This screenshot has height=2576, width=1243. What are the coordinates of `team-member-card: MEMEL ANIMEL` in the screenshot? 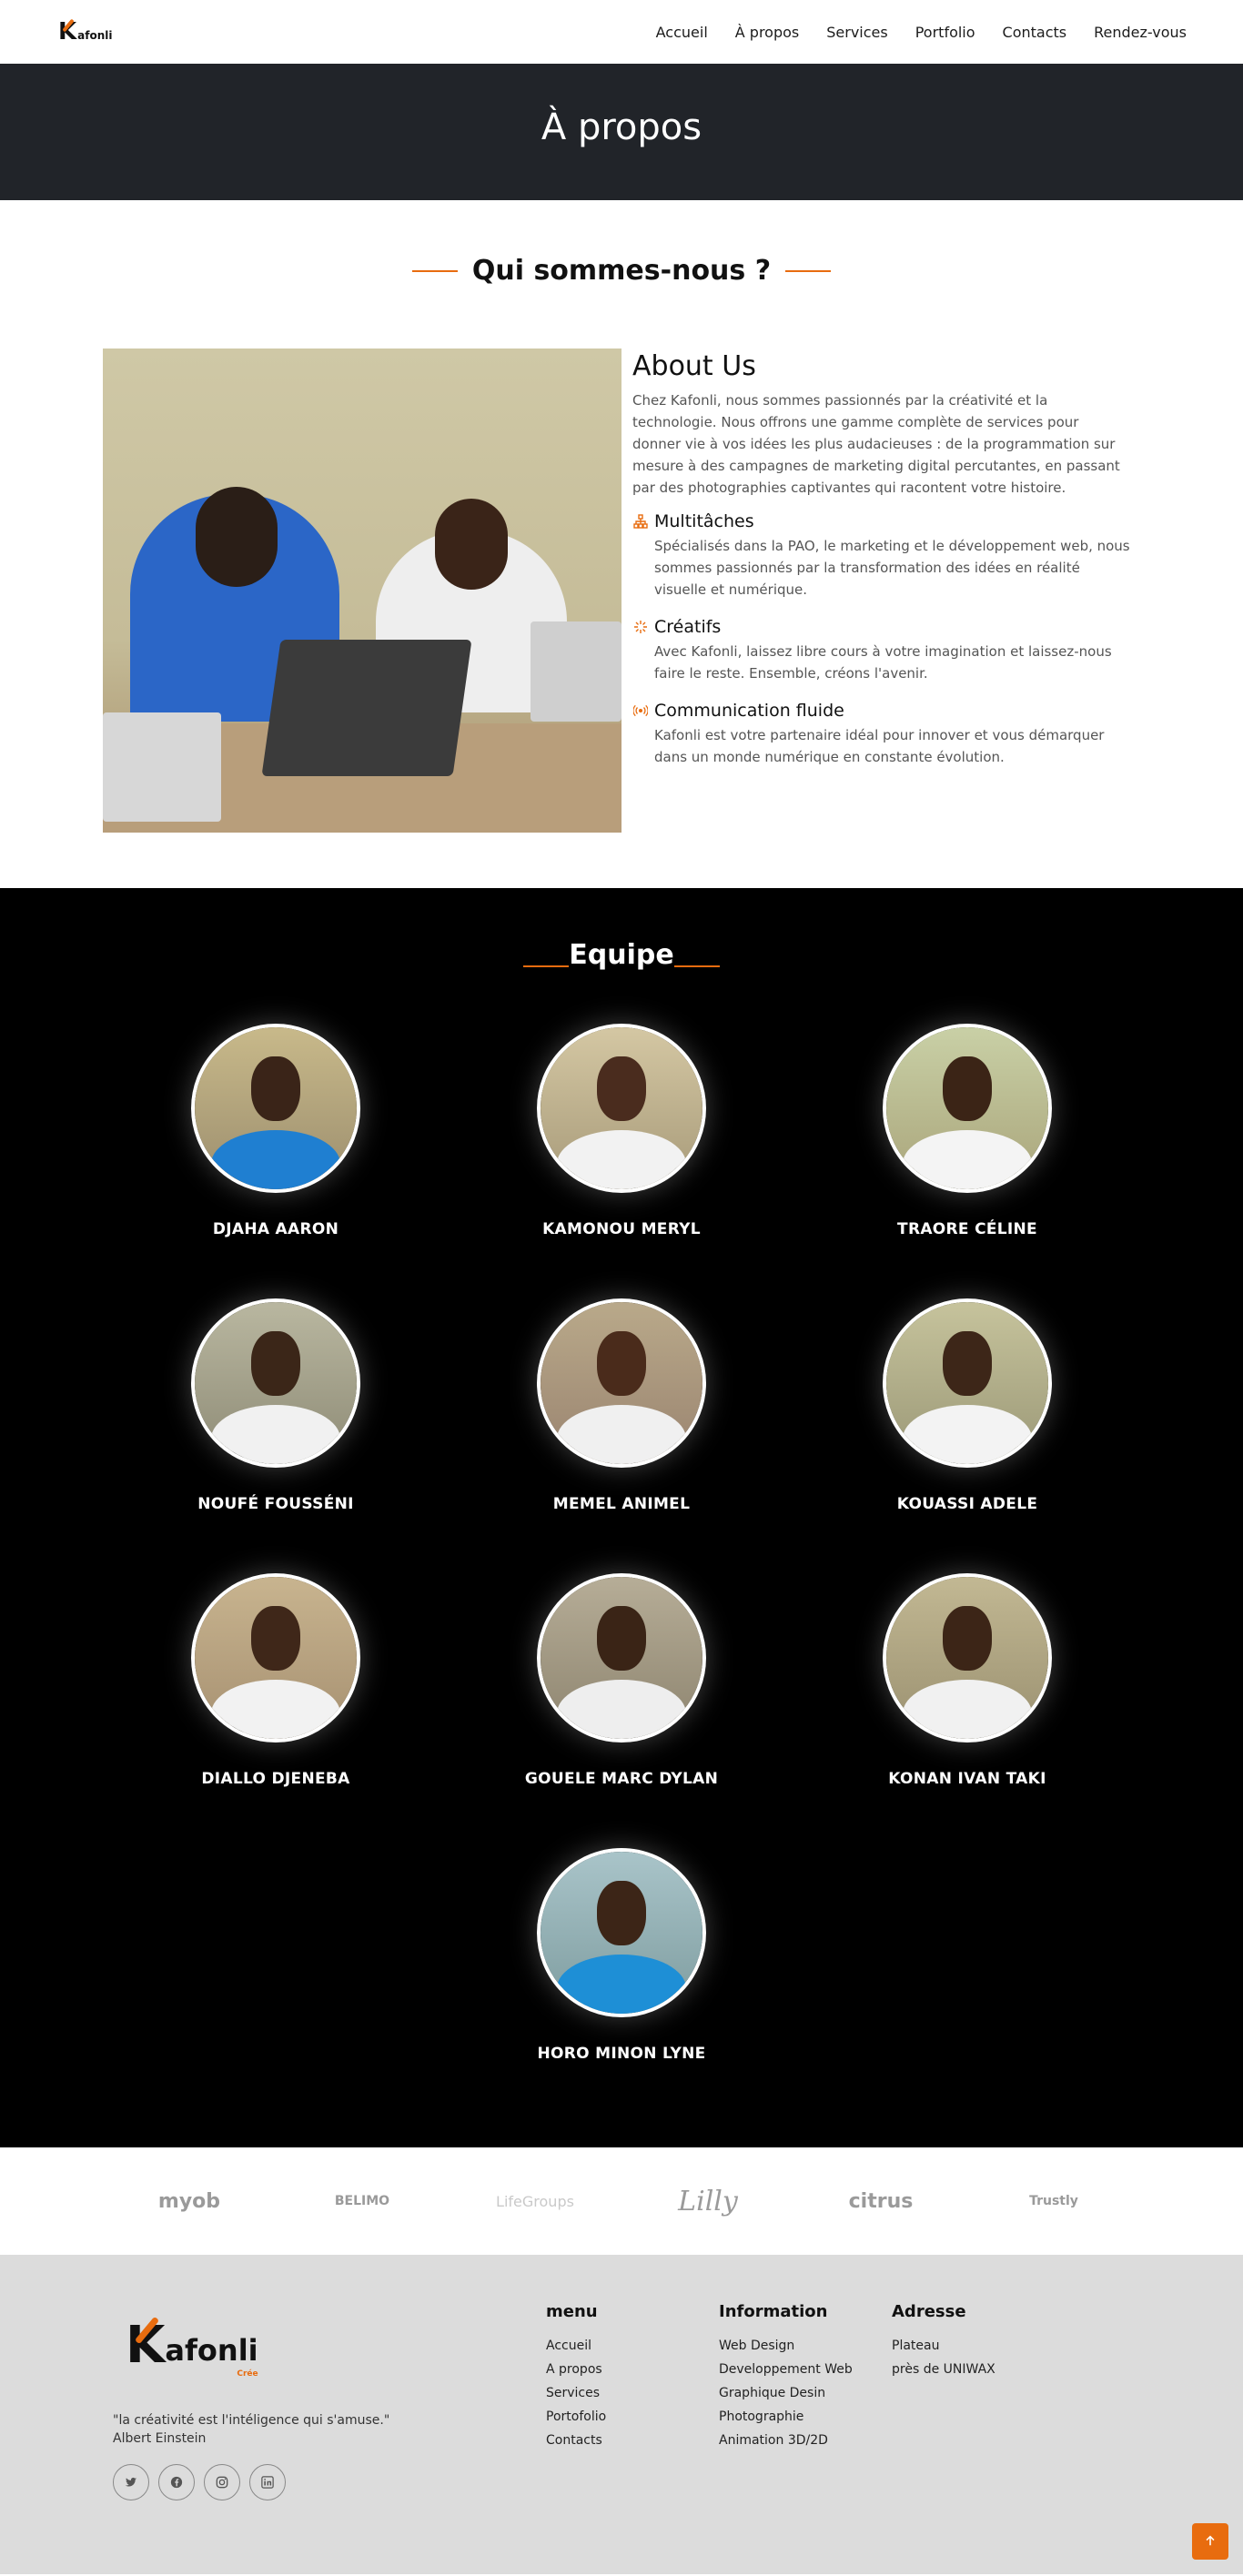 It's located at (621, 1435).